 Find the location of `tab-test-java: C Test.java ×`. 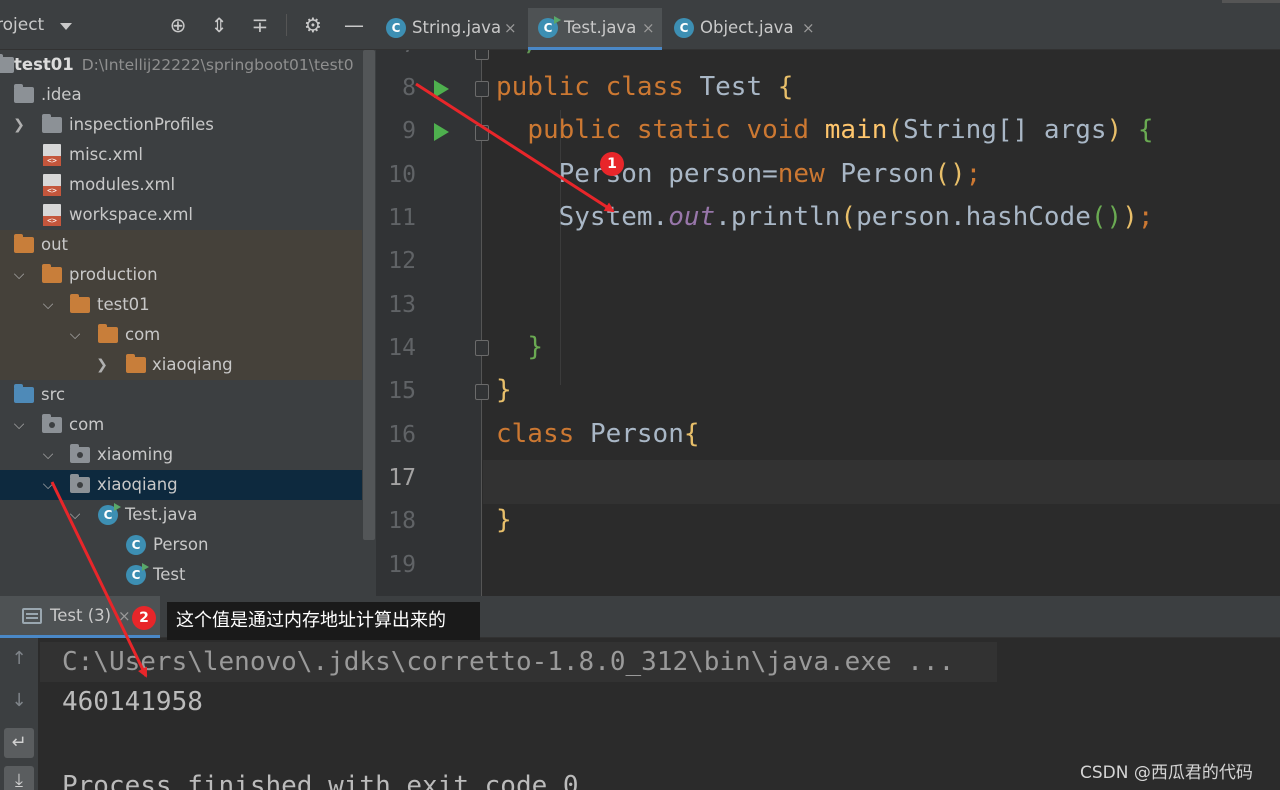

tab-test-java: C Test.java × is located at coordinates (595, 29).